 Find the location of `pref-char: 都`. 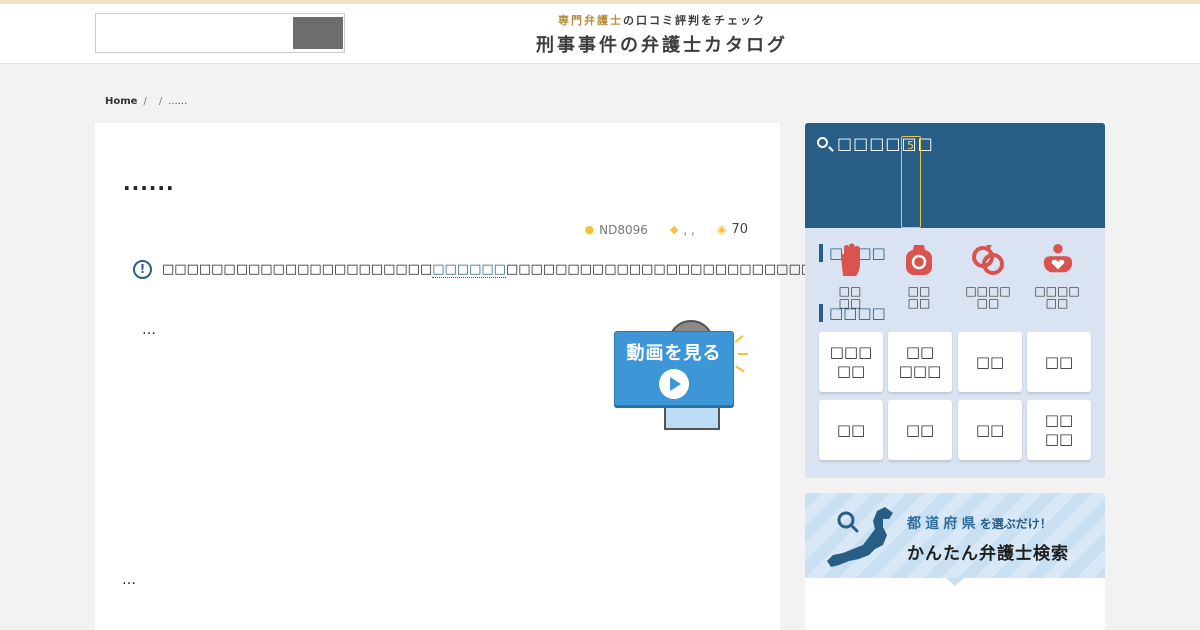

pref-char: 都 is located at coordinates (914, 524).